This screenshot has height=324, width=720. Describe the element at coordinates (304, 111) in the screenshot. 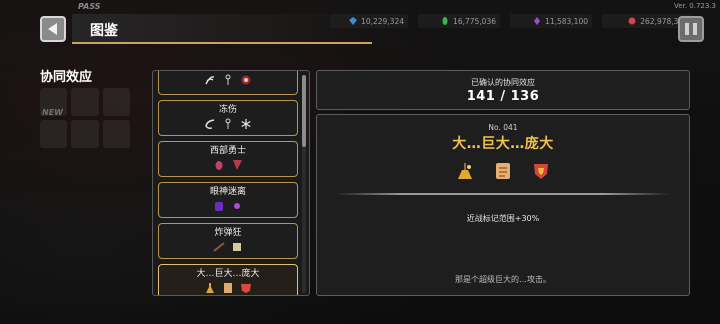

I see `list-scrollbar-thumb` at that location.